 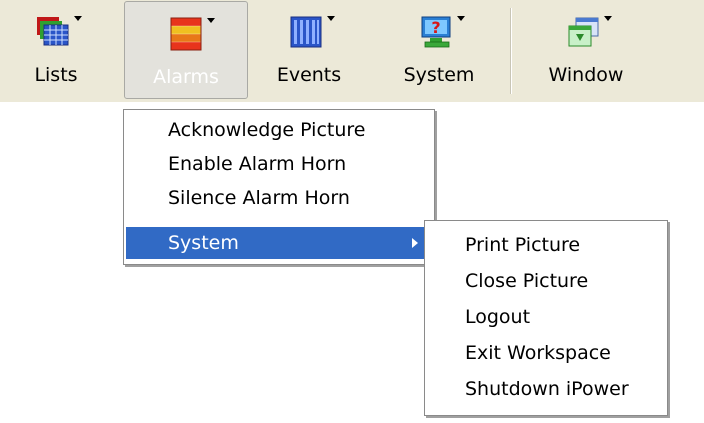 I want to click on toolbar-separator, so click(x=511, y=51).